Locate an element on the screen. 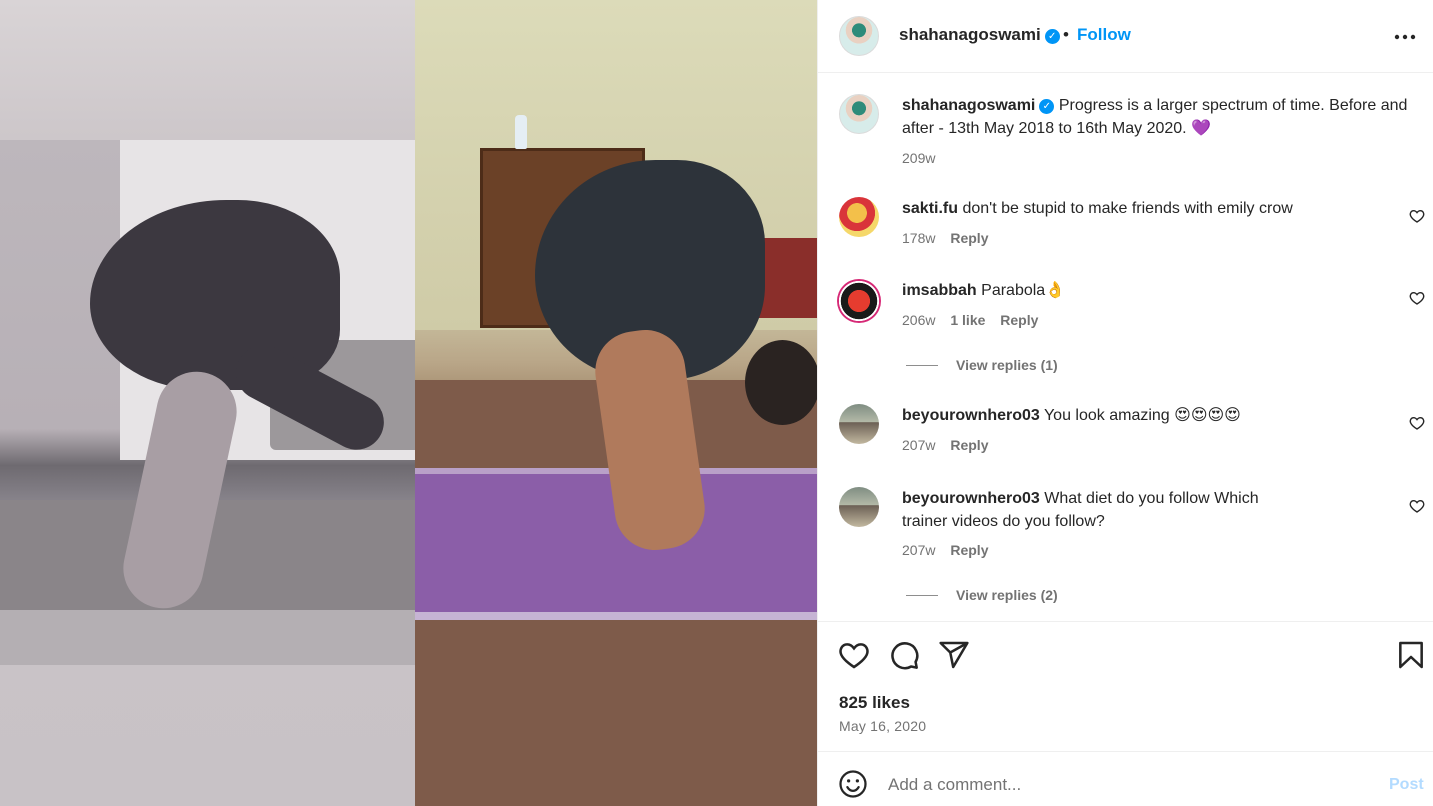 This screenshot has height=806, width=1433. comment-username: imsabbah is located at coordinates (939, 290).